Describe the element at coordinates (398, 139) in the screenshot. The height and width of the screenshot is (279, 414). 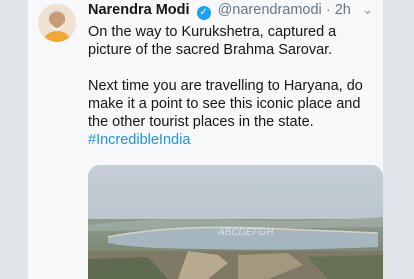
I see `right-background` at that location.